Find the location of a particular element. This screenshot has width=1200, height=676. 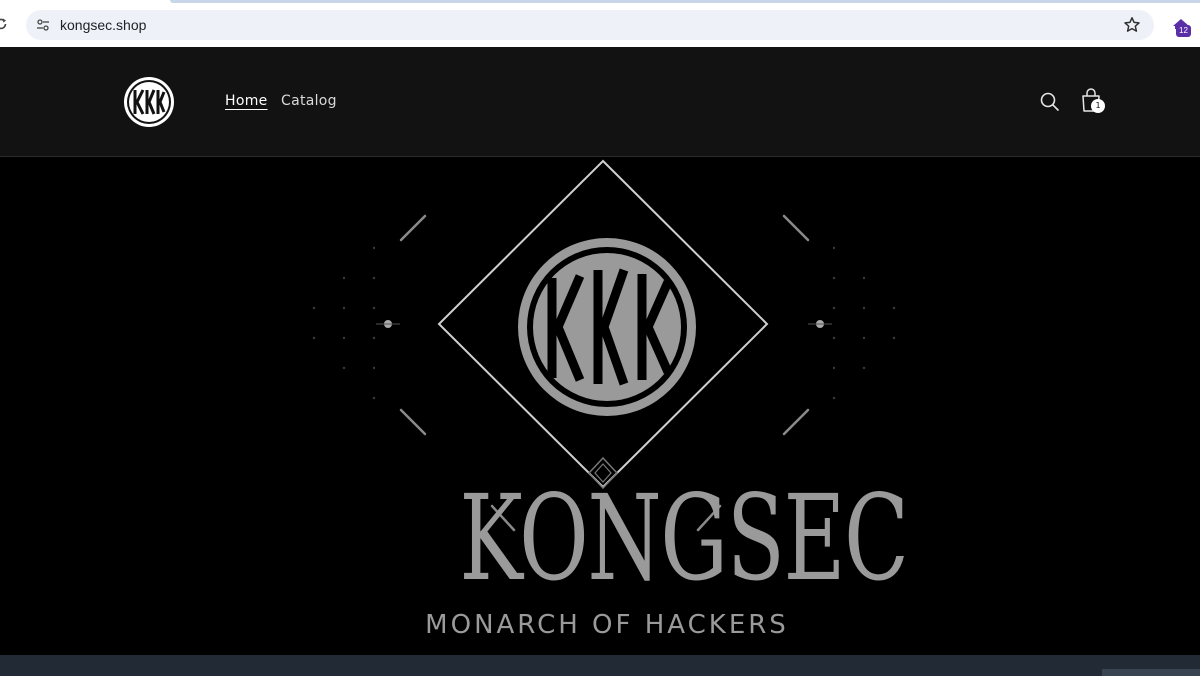

bottom-strip is located at coordinates (600, 665).